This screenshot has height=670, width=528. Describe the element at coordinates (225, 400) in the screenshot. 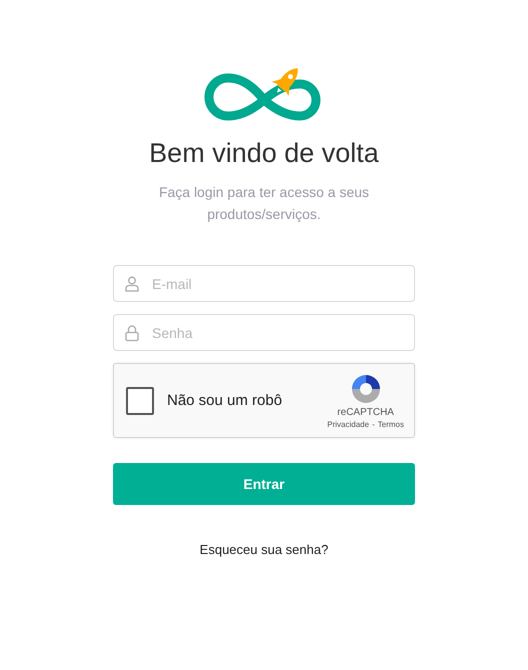

I see `captcha-label: Não sou um robô` at that location.